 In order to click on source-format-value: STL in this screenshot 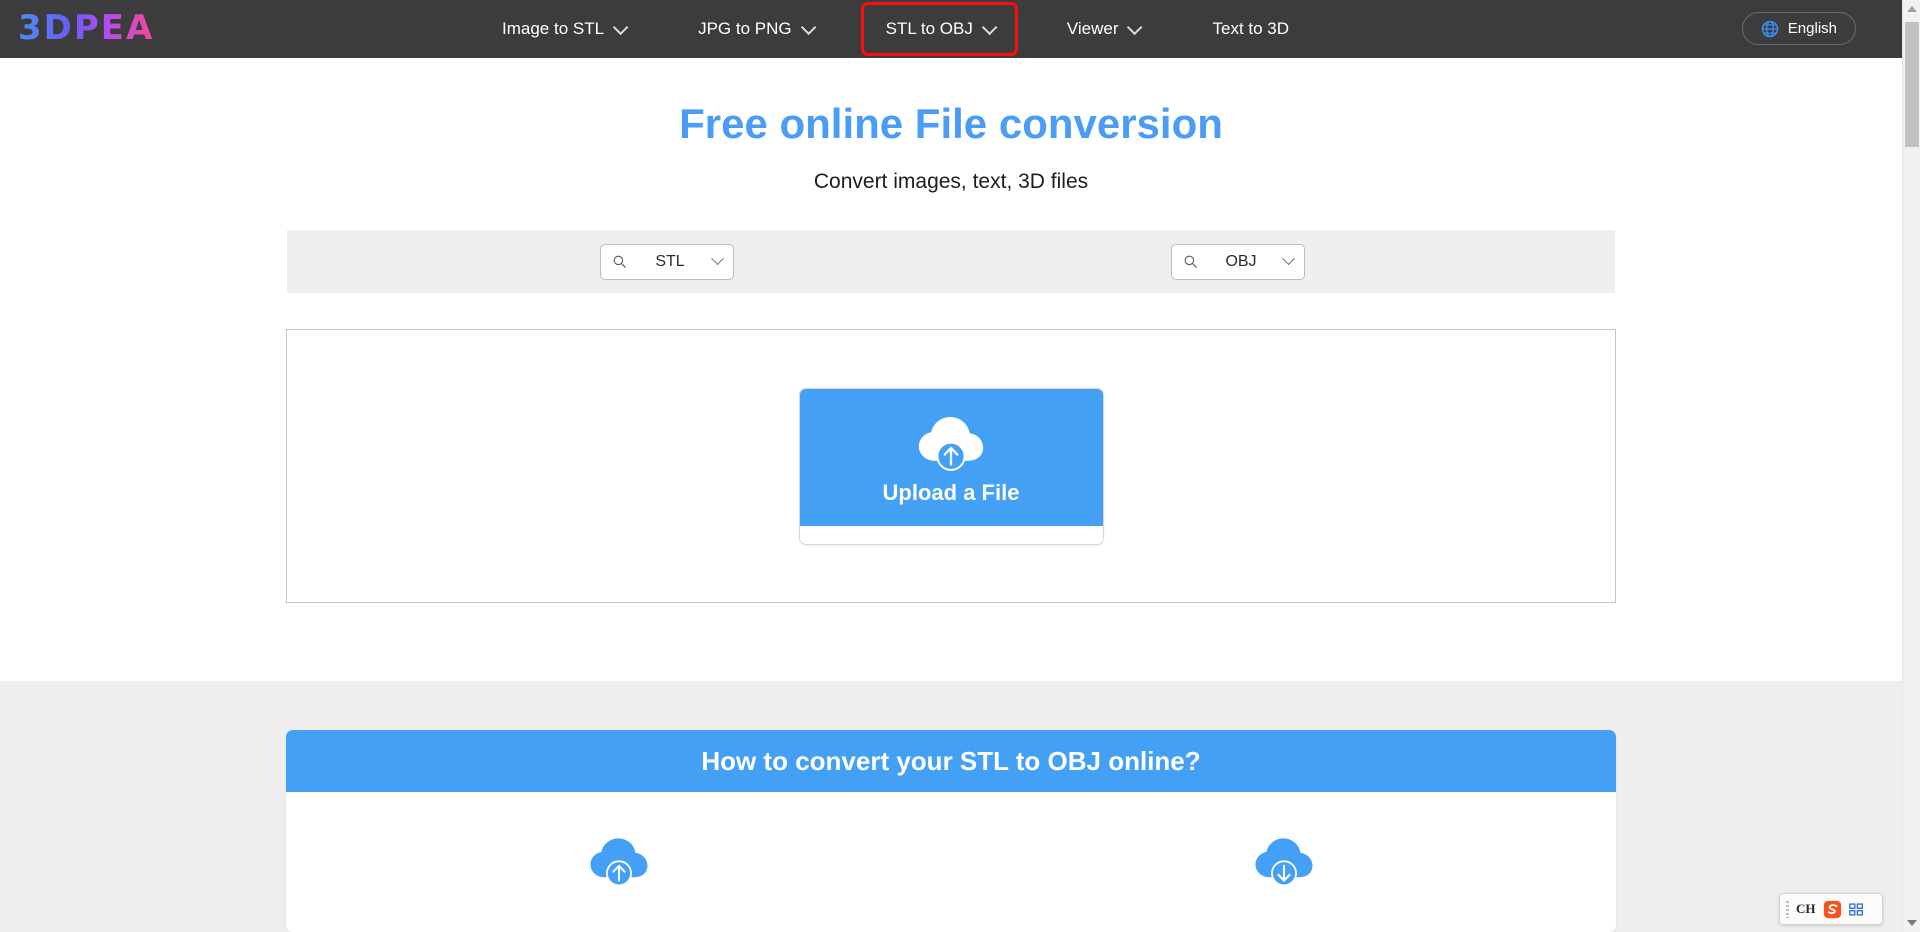, I will do `click(670, 261)`.